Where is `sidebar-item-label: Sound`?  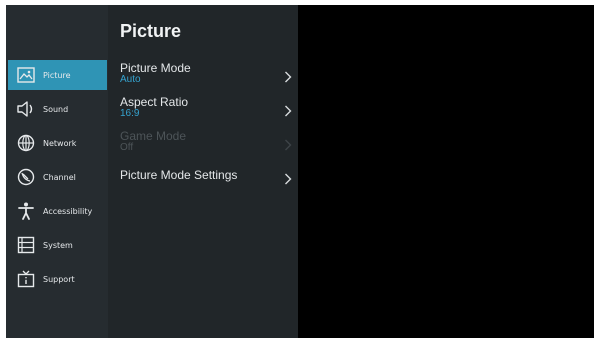
sidebar-item-label: Sound is located at coordinates (56, 109).